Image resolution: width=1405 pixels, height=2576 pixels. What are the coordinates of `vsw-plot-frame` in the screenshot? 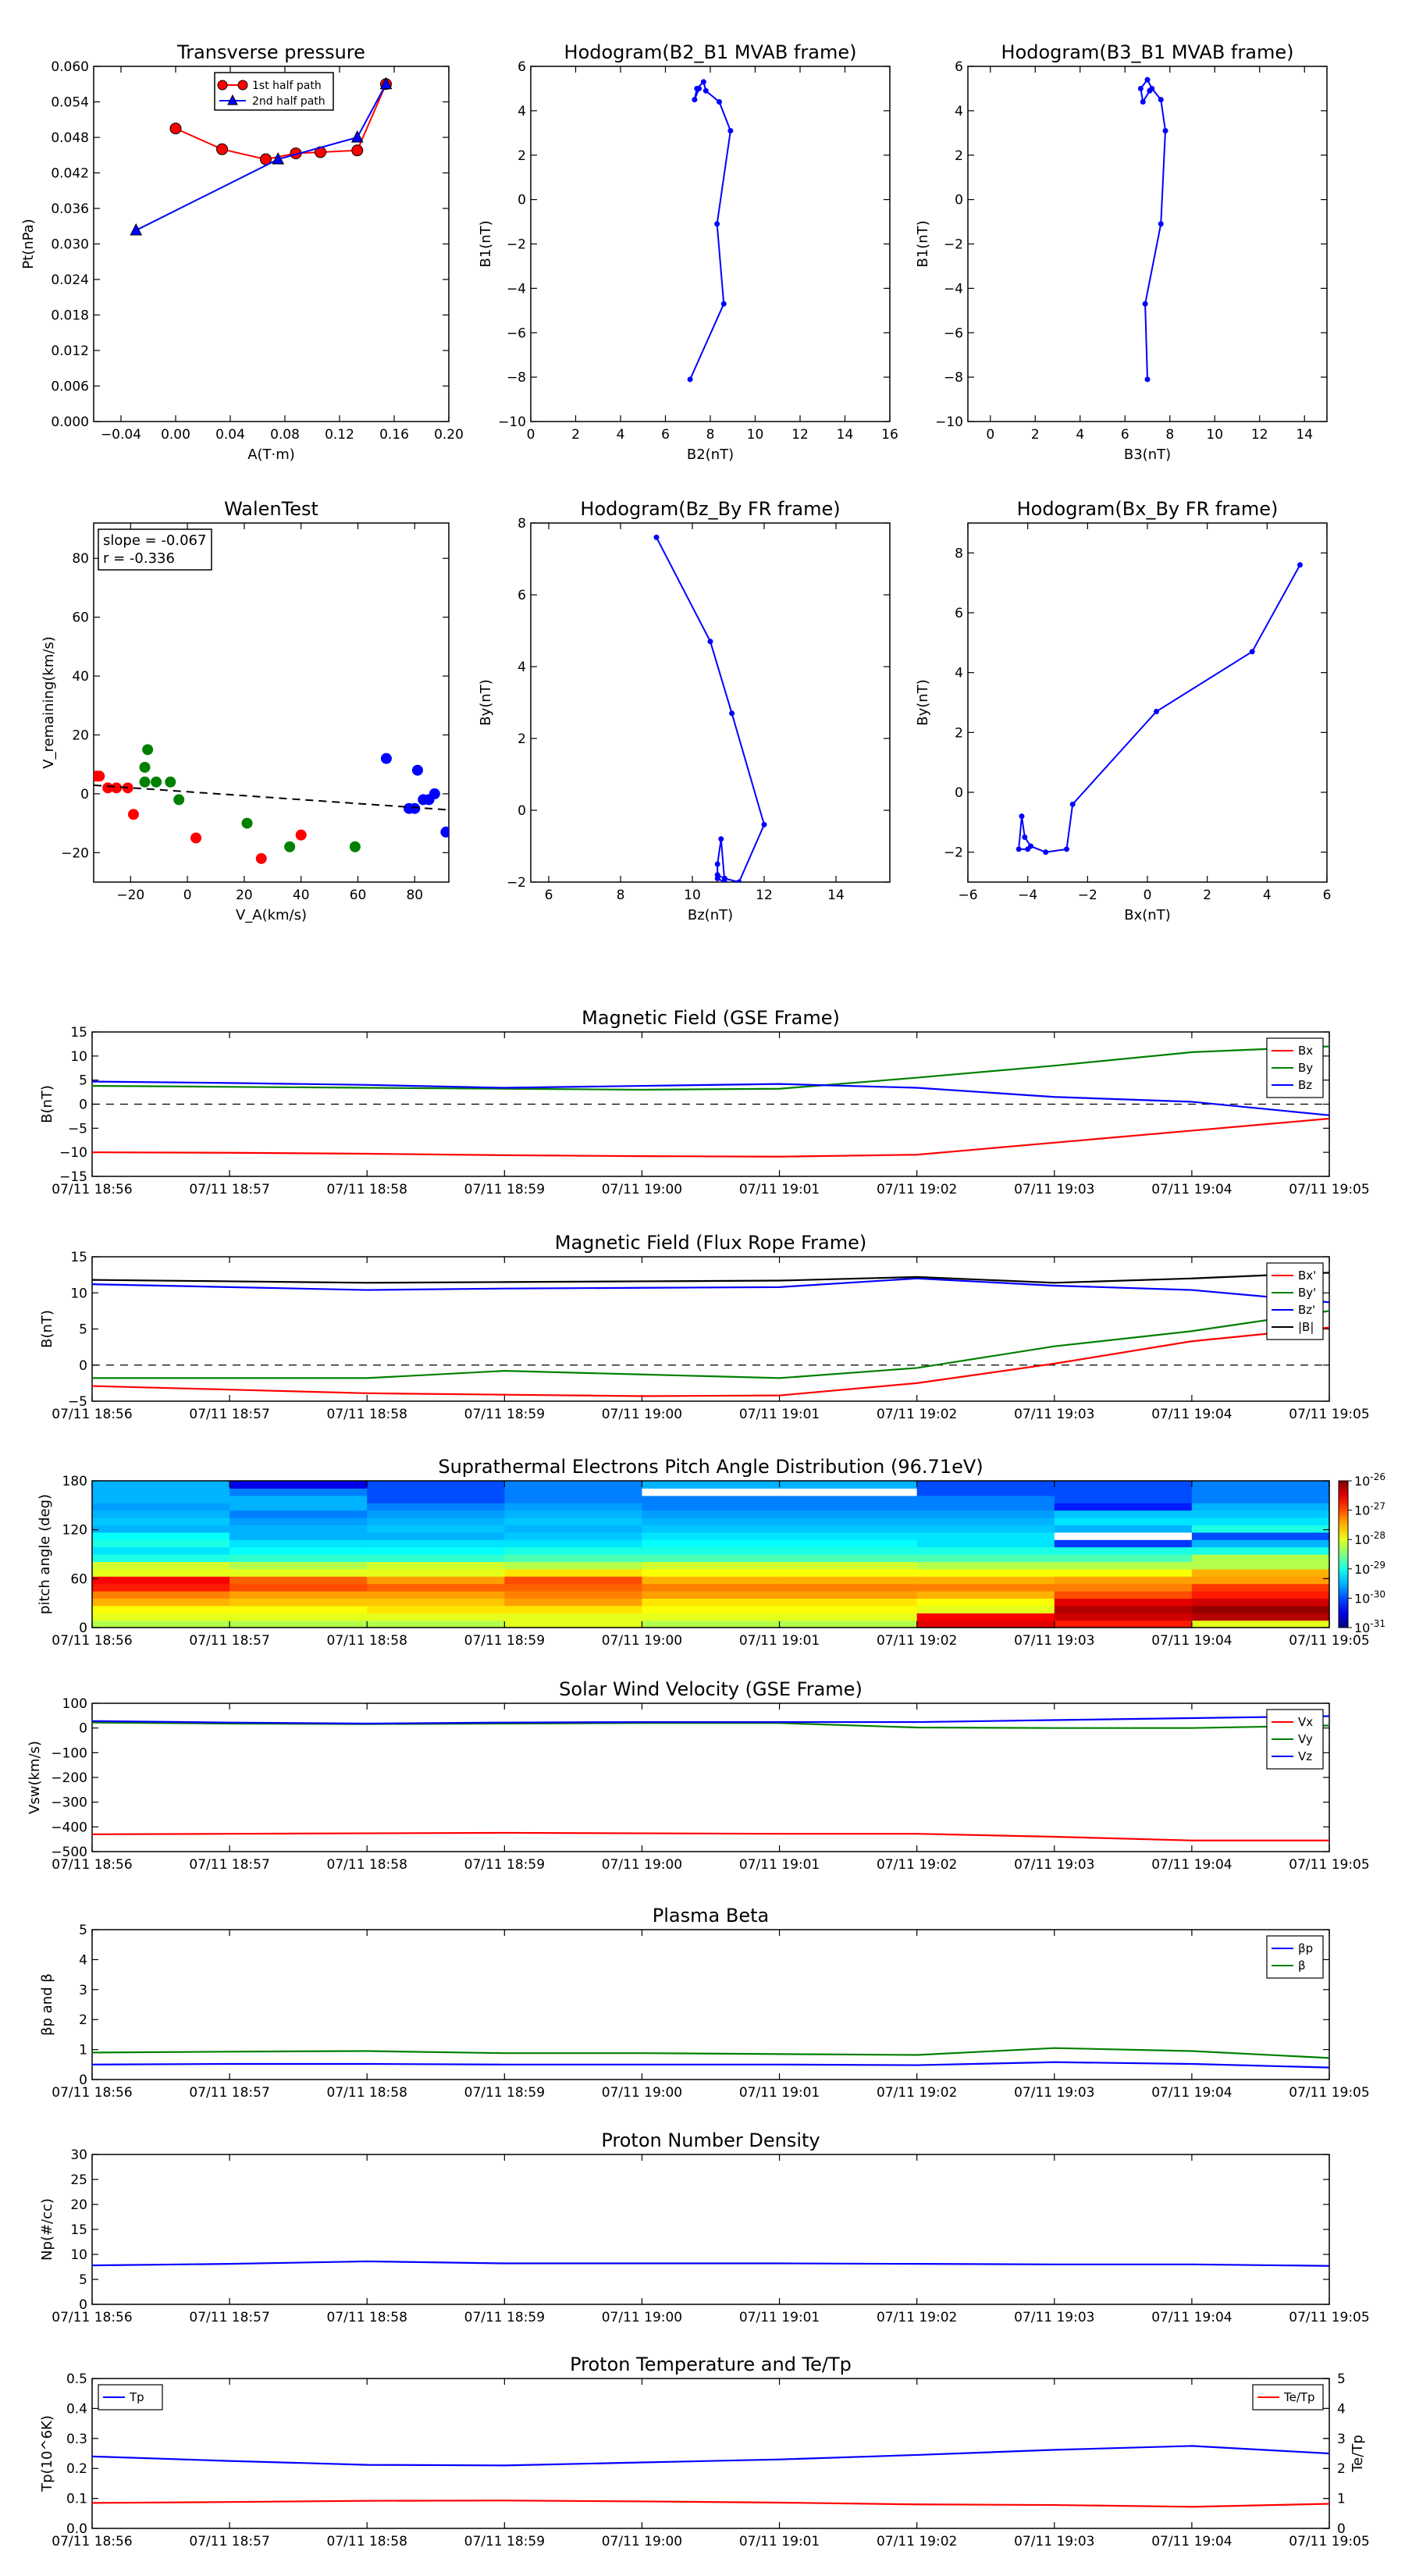 It's located at (711, 1777).